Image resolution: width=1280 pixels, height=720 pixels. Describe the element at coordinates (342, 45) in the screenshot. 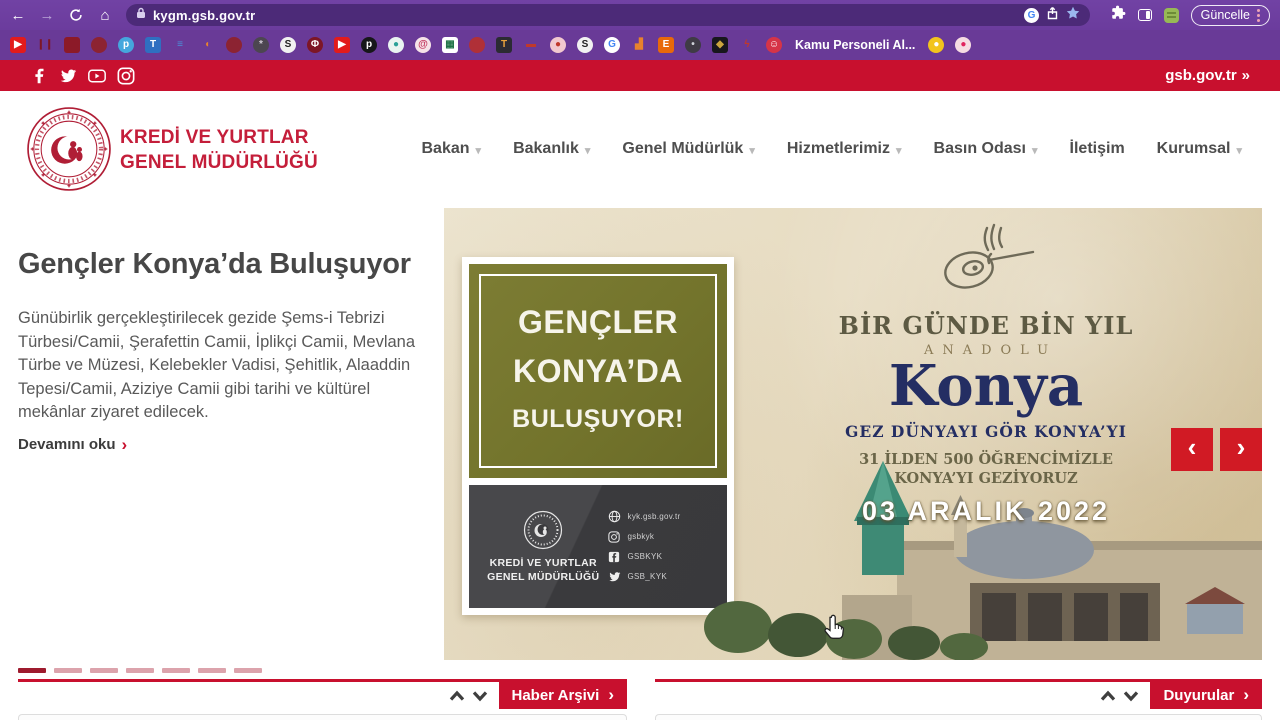

I see `youtube-2-bookmark-icon: ▶` at that location.